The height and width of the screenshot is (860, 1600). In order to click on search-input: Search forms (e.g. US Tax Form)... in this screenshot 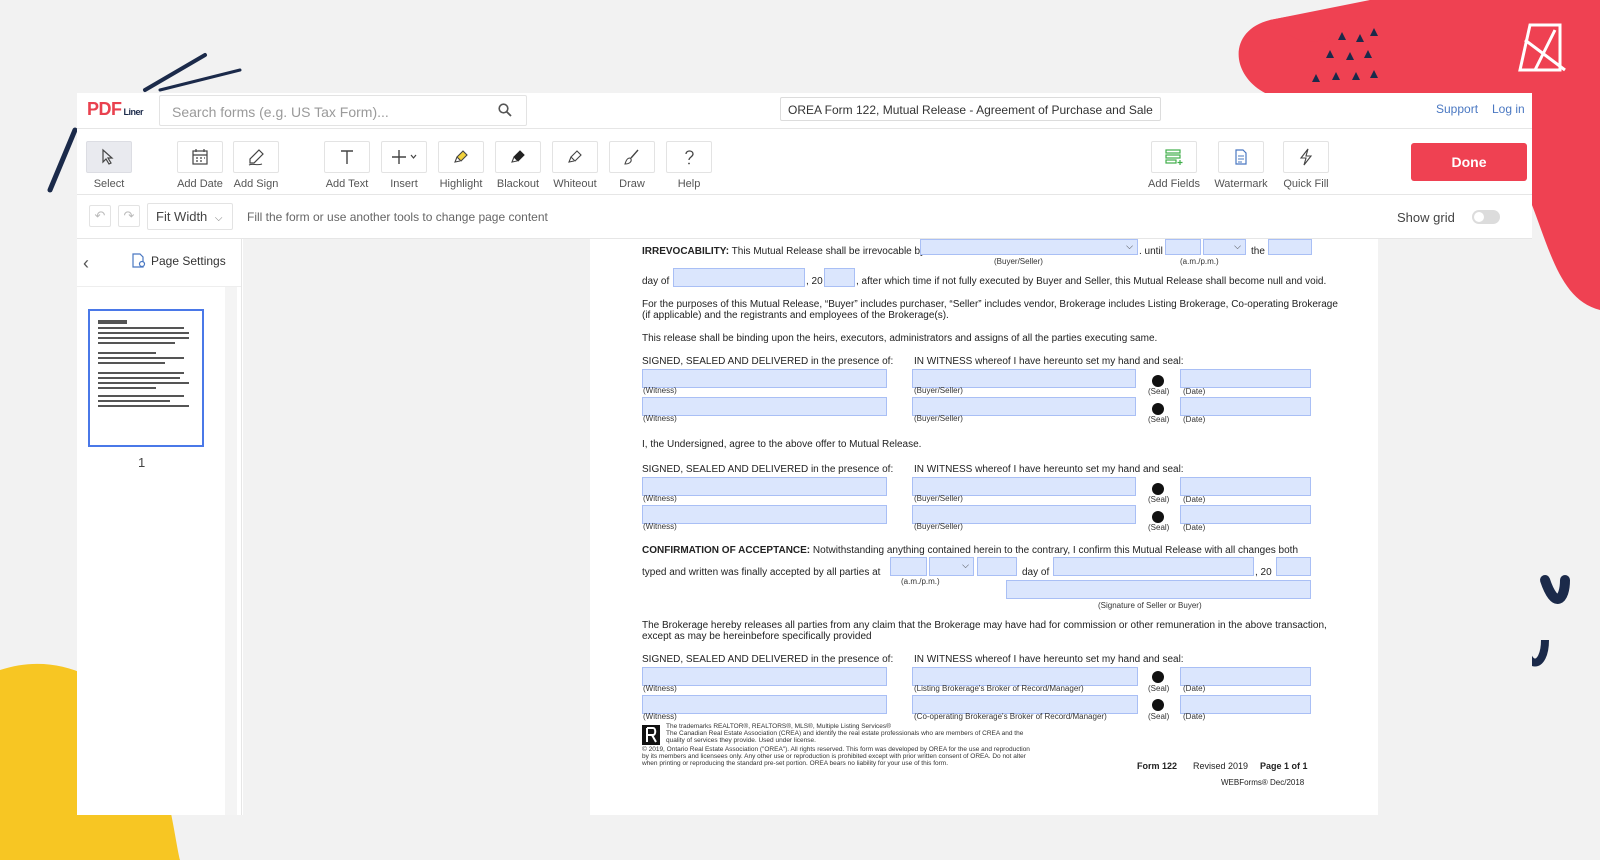, I will do `click(343, 110)`.